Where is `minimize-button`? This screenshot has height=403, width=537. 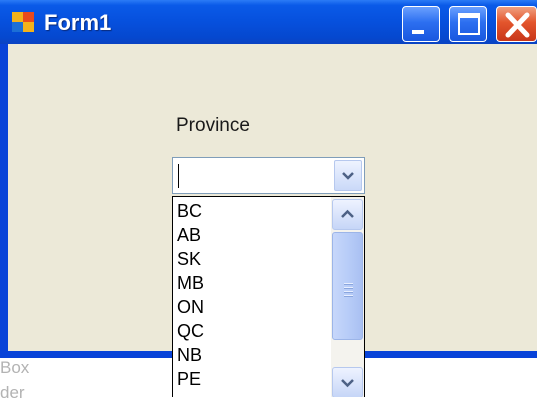 minimize-button is located at coordinates (421, 24).